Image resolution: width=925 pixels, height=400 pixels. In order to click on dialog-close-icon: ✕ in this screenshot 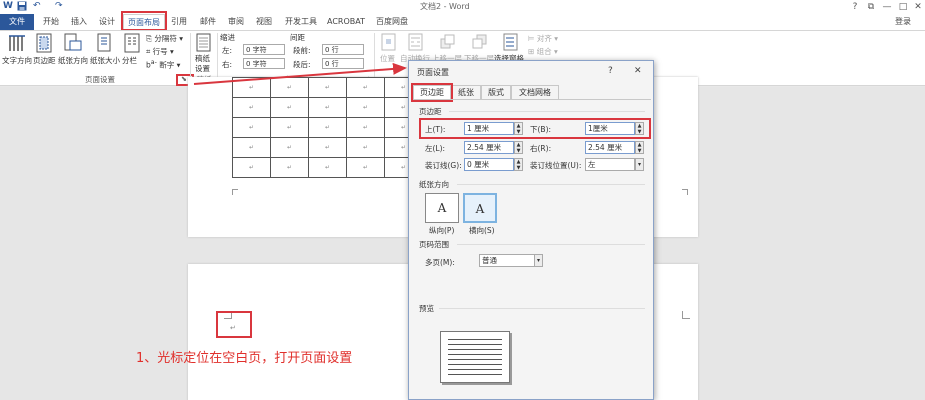, I will do `click(638, 71)`.